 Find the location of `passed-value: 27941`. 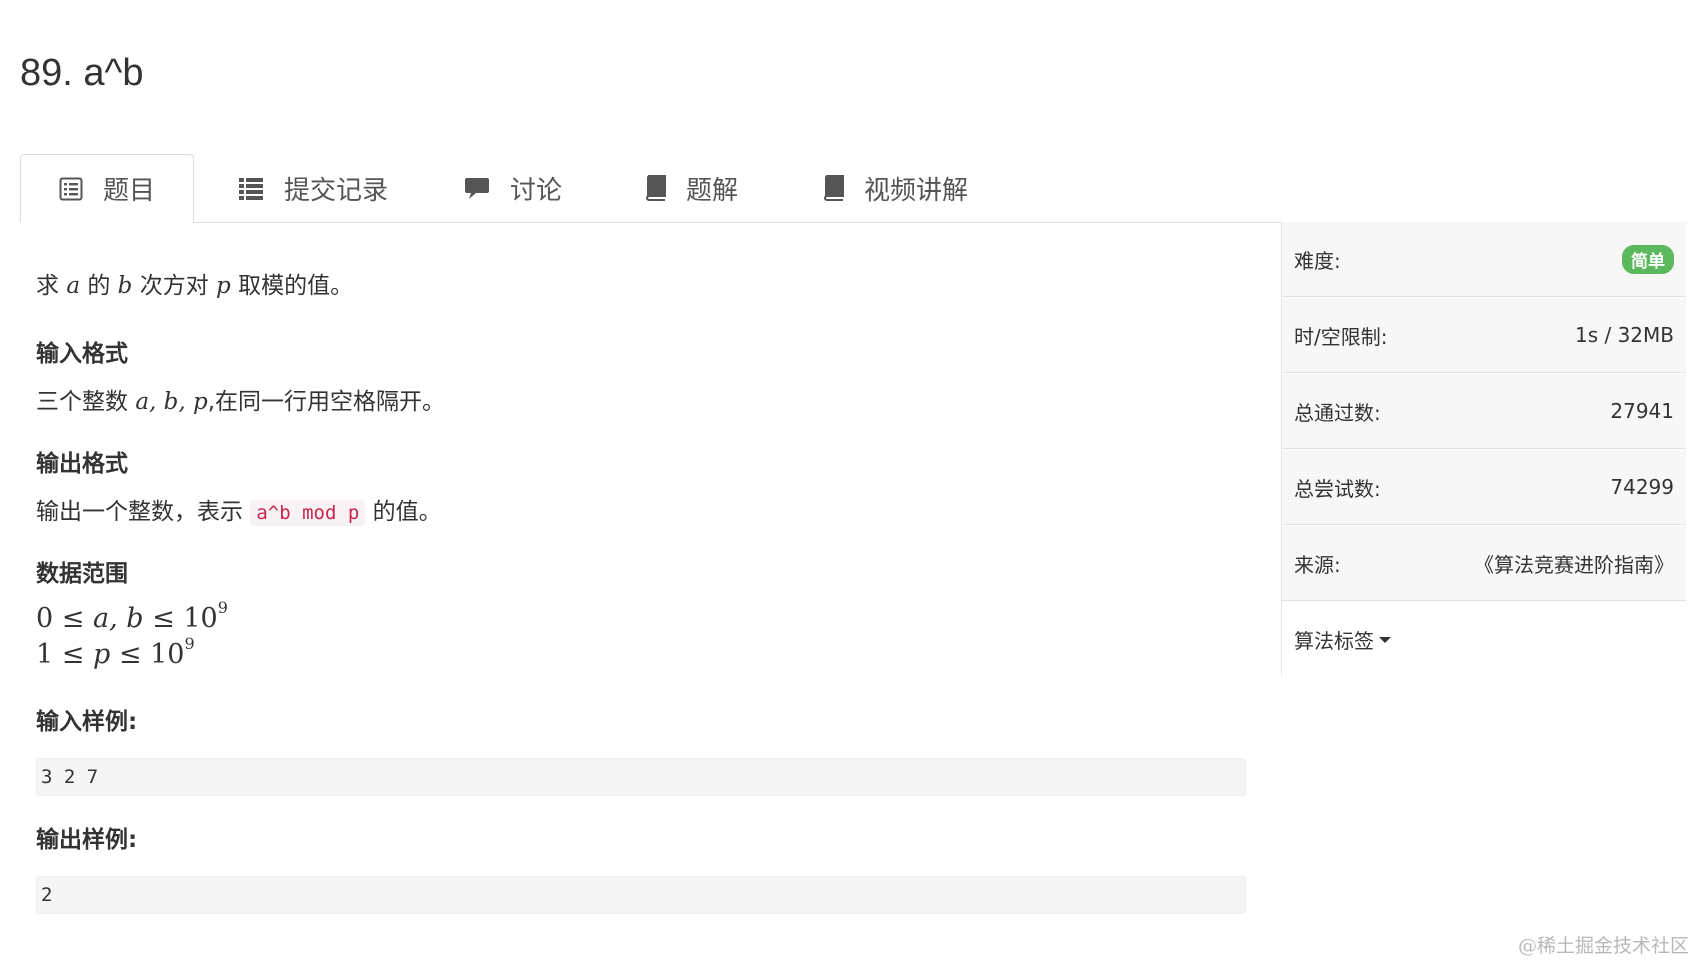

passed-value: 27941 is located at coordinates (1642, 411).